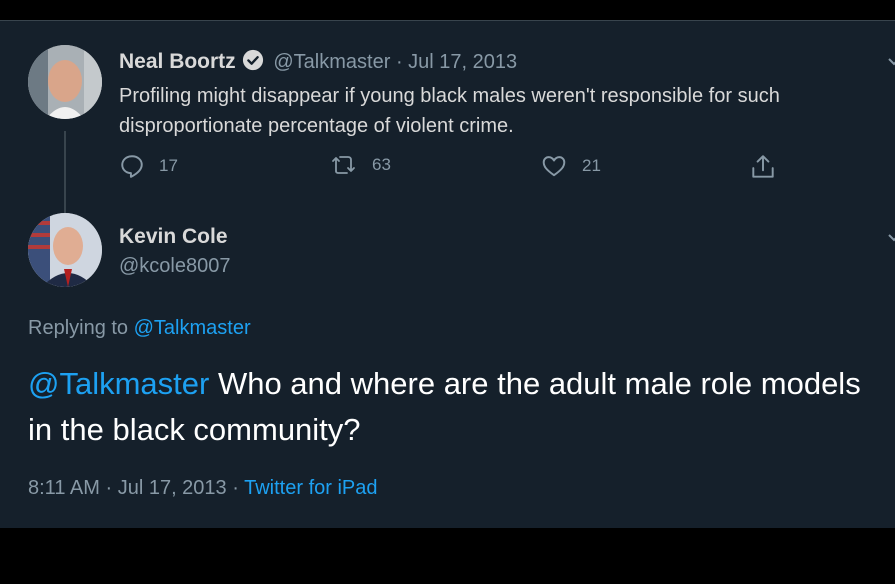 This screenshot has height=584, width=895. Describe the element at coordinates (78, 328) in the screenshot. I see `replying-to-prefix: Replying to` at that location.